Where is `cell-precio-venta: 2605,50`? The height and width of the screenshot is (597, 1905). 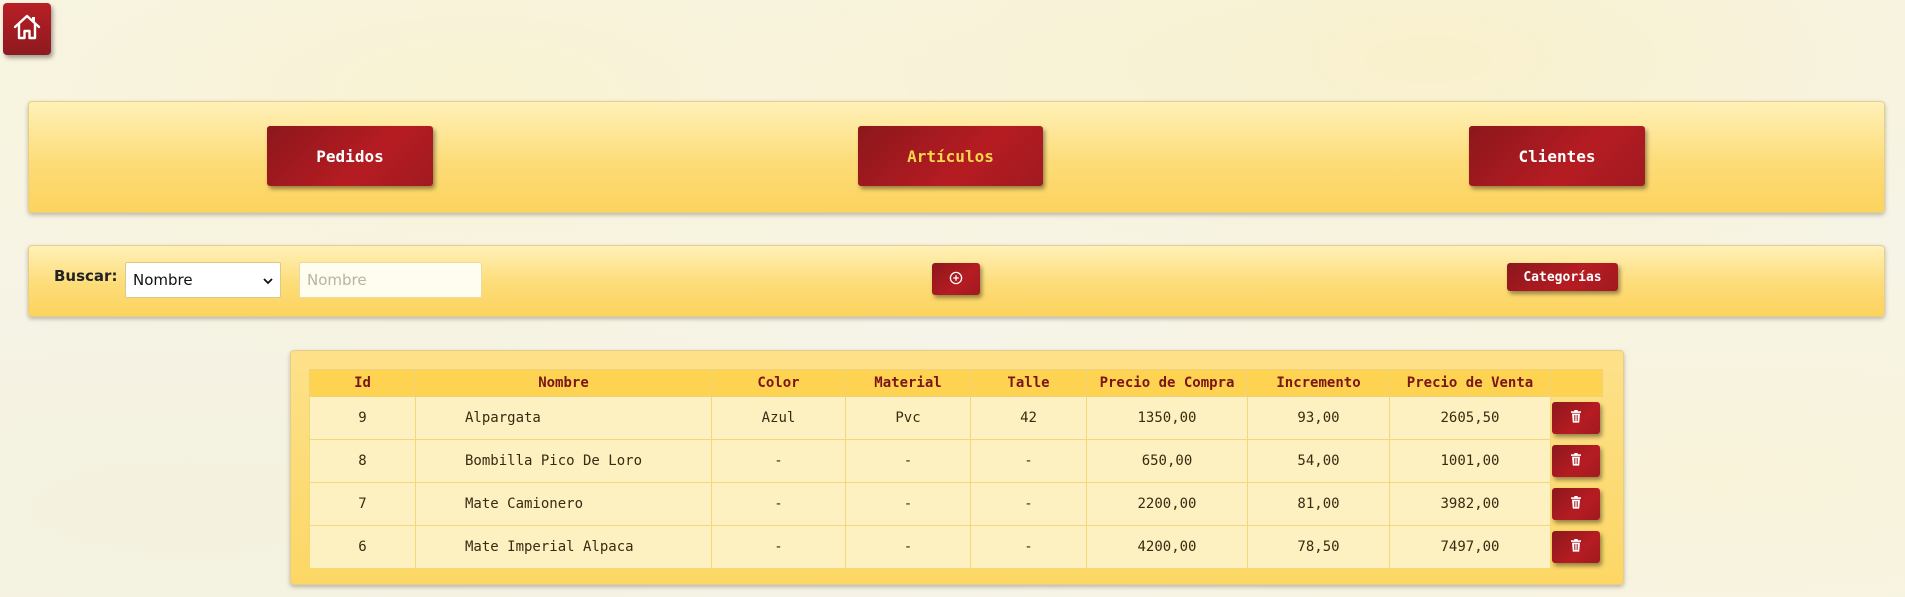
cell-precio-venta: 2605,50 is located at coordinates (1470, 418).